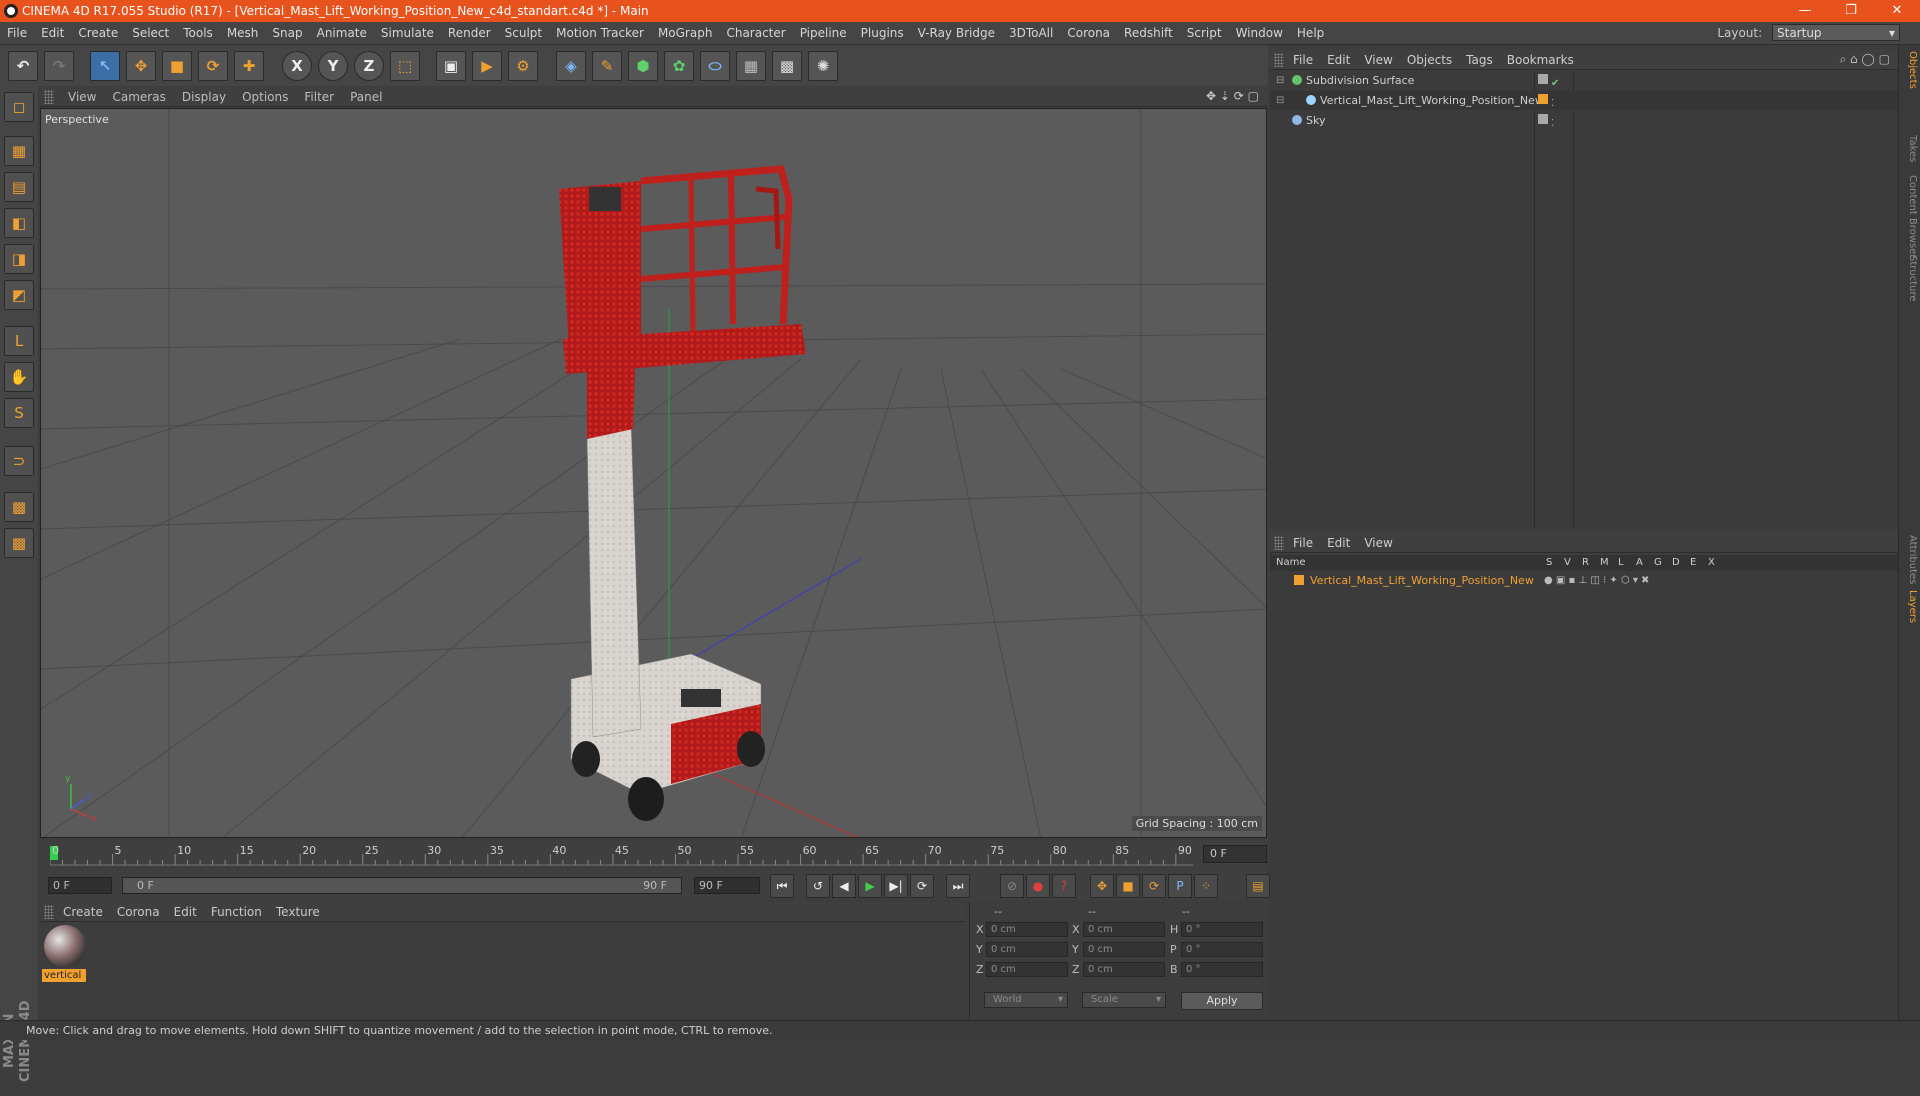  I want to click on left-tool-1-icon: ▦, so click(19, 151).